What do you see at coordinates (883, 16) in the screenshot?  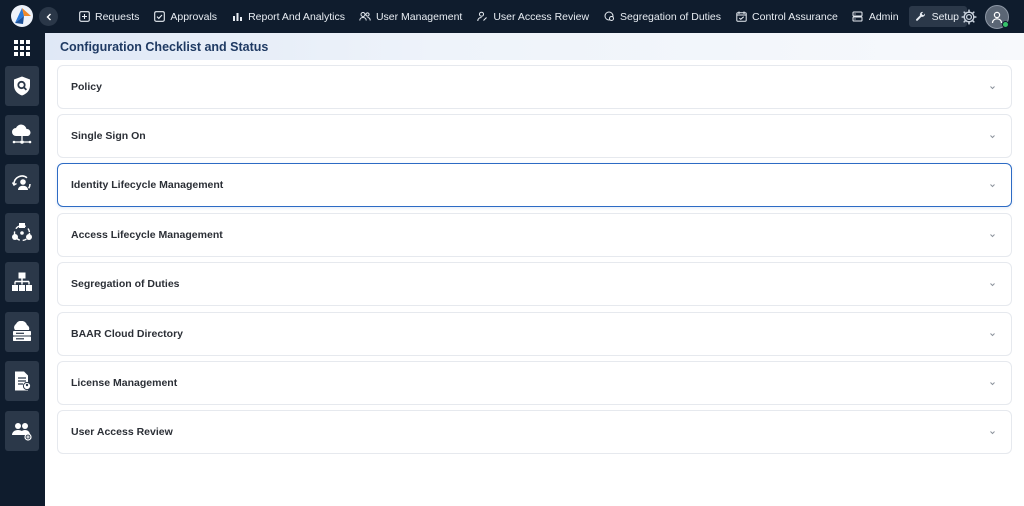 I see `nav-label: Admin` at bounding box center [883, 16].